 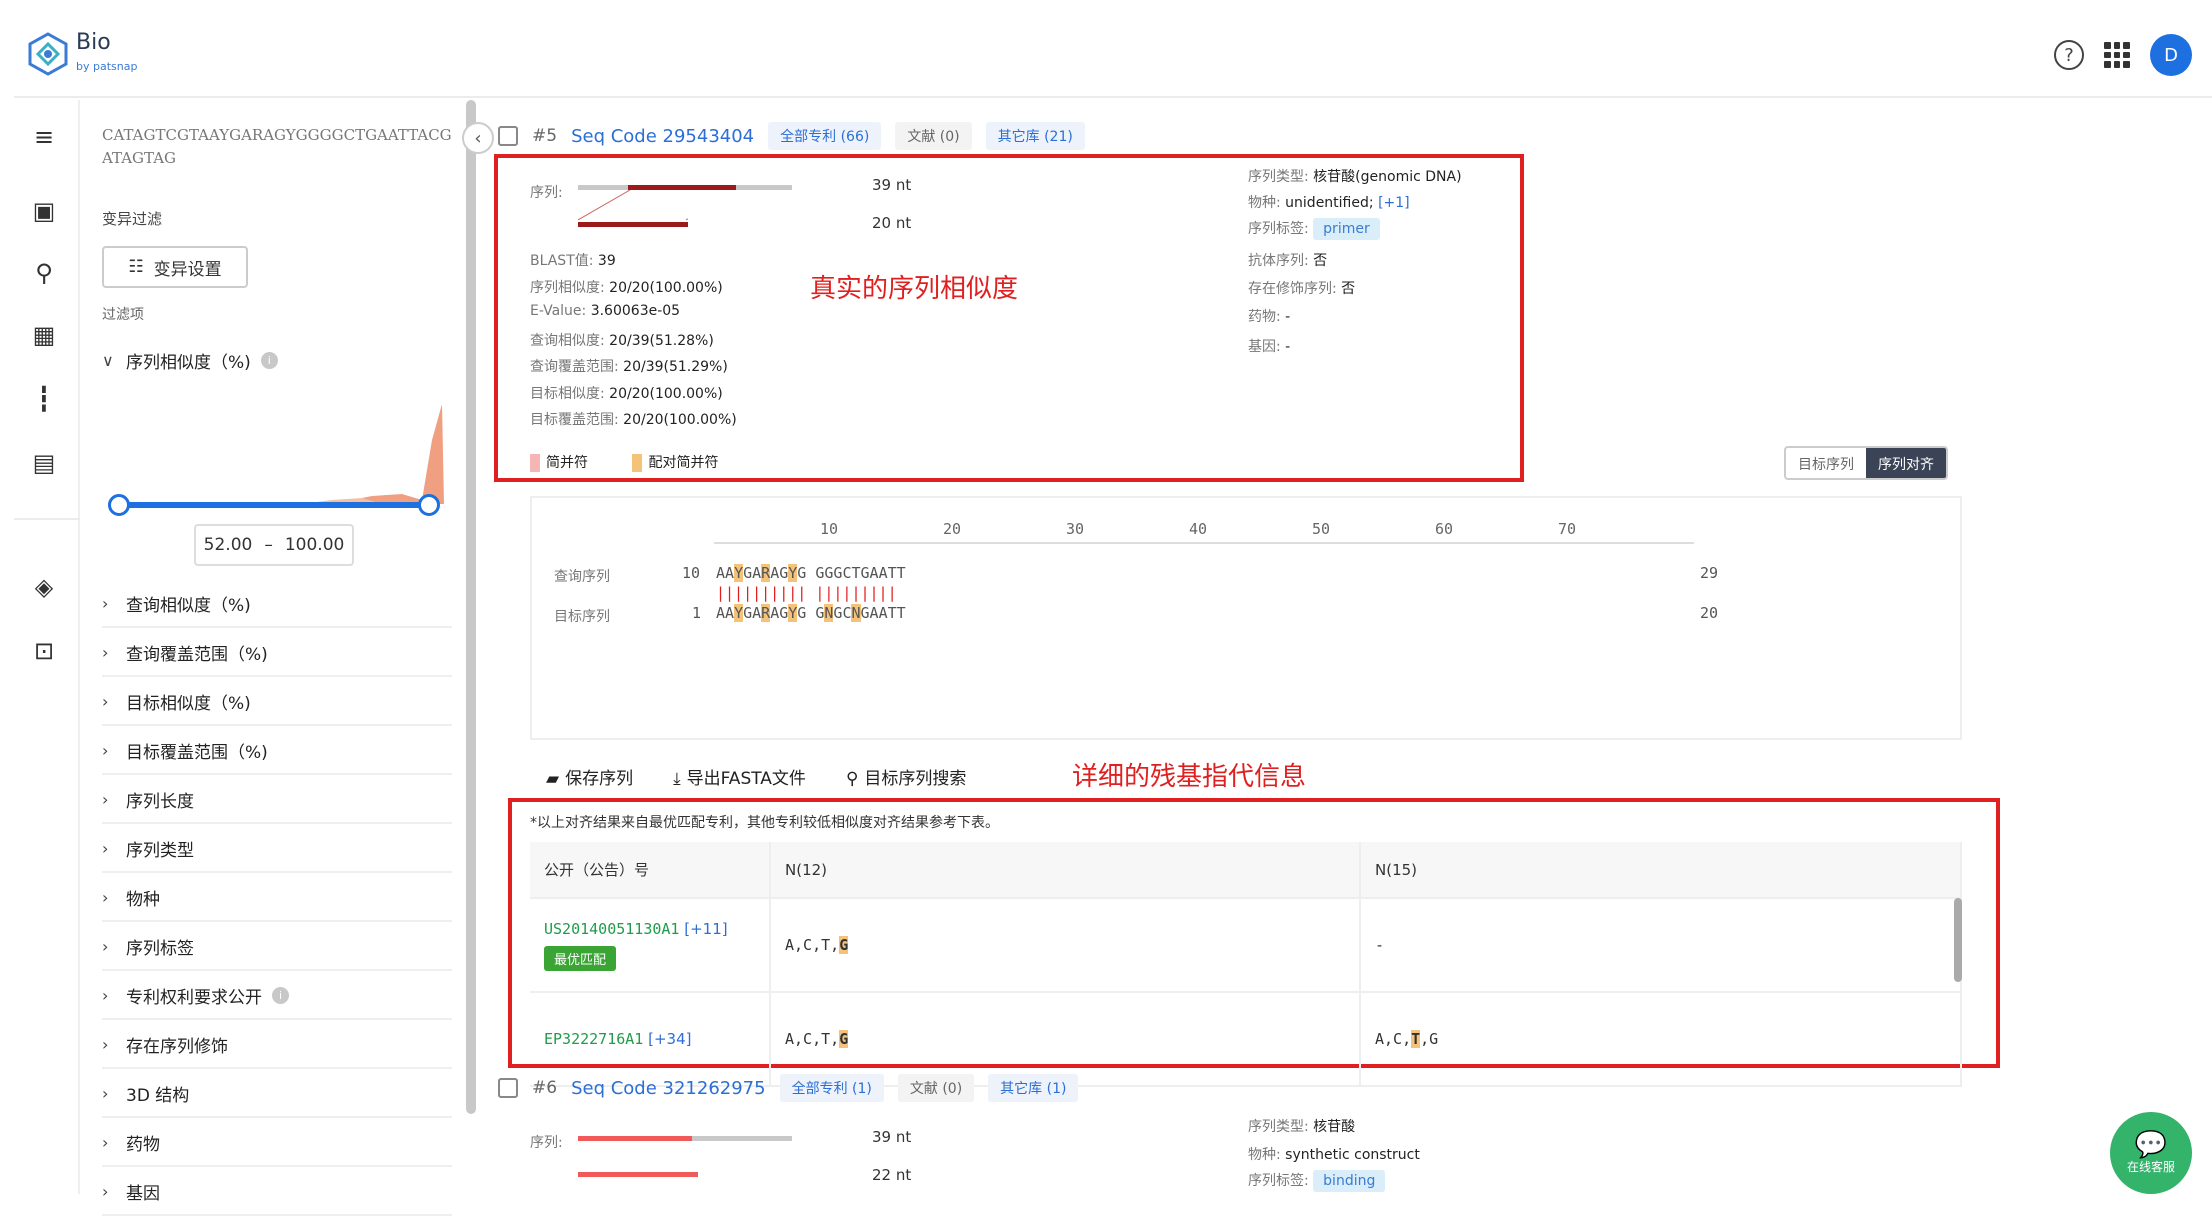 What do you see at coordinates (662, 136) in the screenshot?
I see `result-5-seq-code: Seq Code 29543404` at bounding box center [662, 136].